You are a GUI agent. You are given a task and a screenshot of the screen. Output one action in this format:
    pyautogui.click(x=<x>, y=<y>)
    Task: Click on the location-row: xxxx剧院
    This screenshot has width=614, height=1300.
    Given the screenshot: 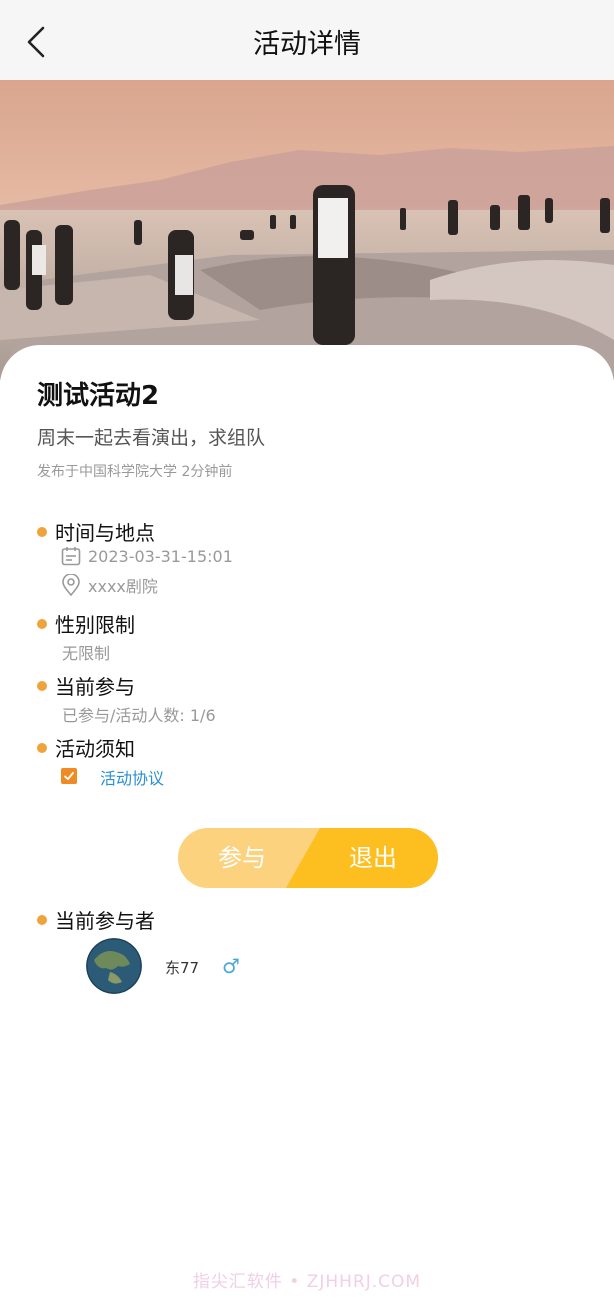 What is the action you would take?
    pyautogui.click(x=109, y=585)
    